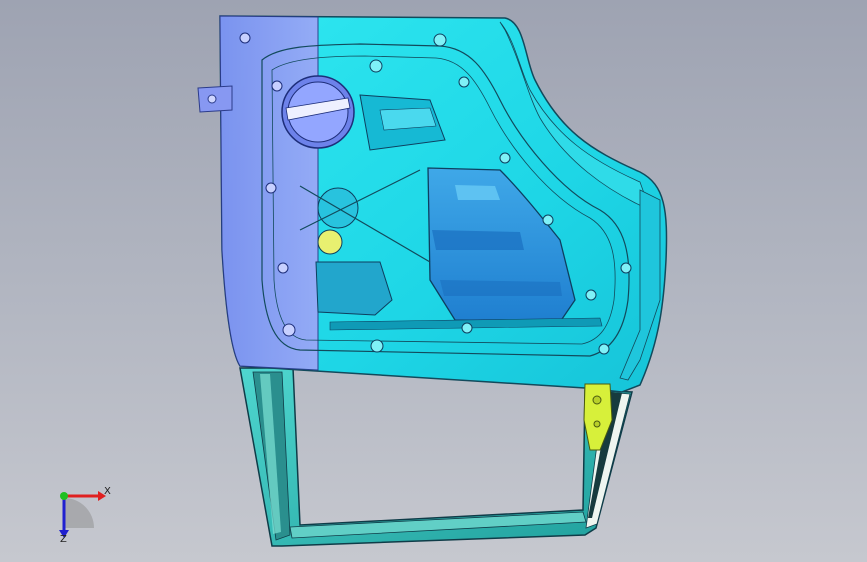 This screenshot has width=867, height=562. Describe the element at coordinates (436, 457) in the screenshot. I see `window-frame` at that location.